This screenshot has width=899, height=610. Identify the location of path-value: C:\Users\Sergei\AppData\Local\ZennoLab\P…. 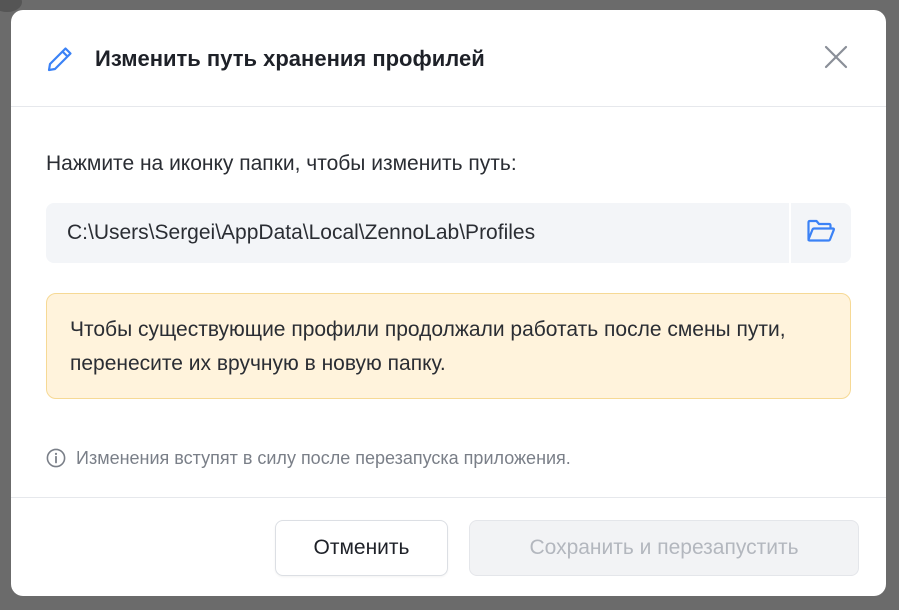
(301, 232).